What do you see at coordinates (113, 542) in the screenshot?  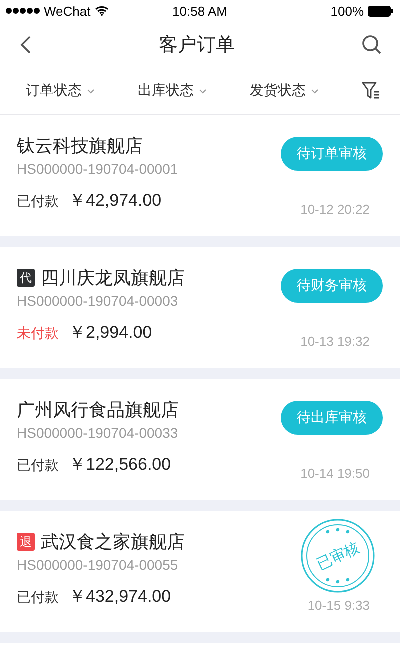 I see `shop-name: 武汉食之家旗舰店` at bounding box center [113, 542].